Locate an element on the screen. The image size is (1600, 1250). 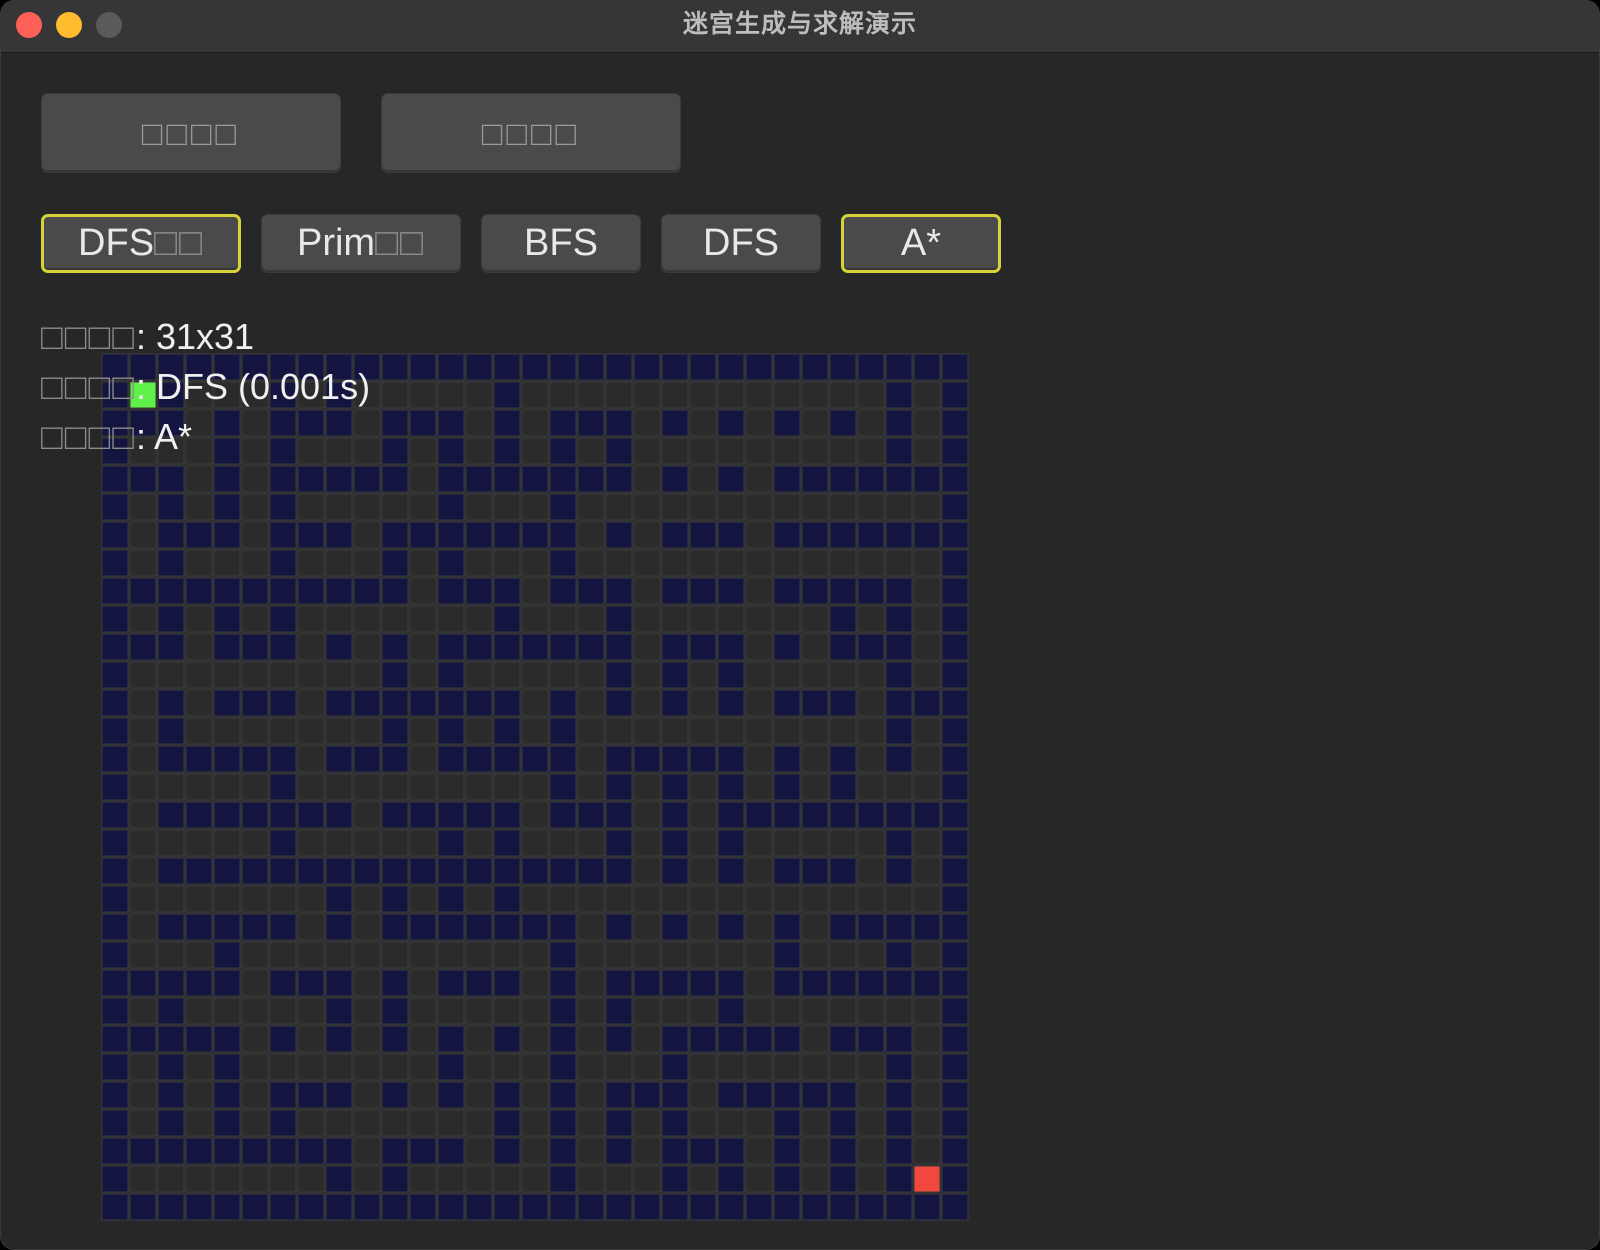
generate-maze-button: □□□□ is located at coordinates (191, 133).